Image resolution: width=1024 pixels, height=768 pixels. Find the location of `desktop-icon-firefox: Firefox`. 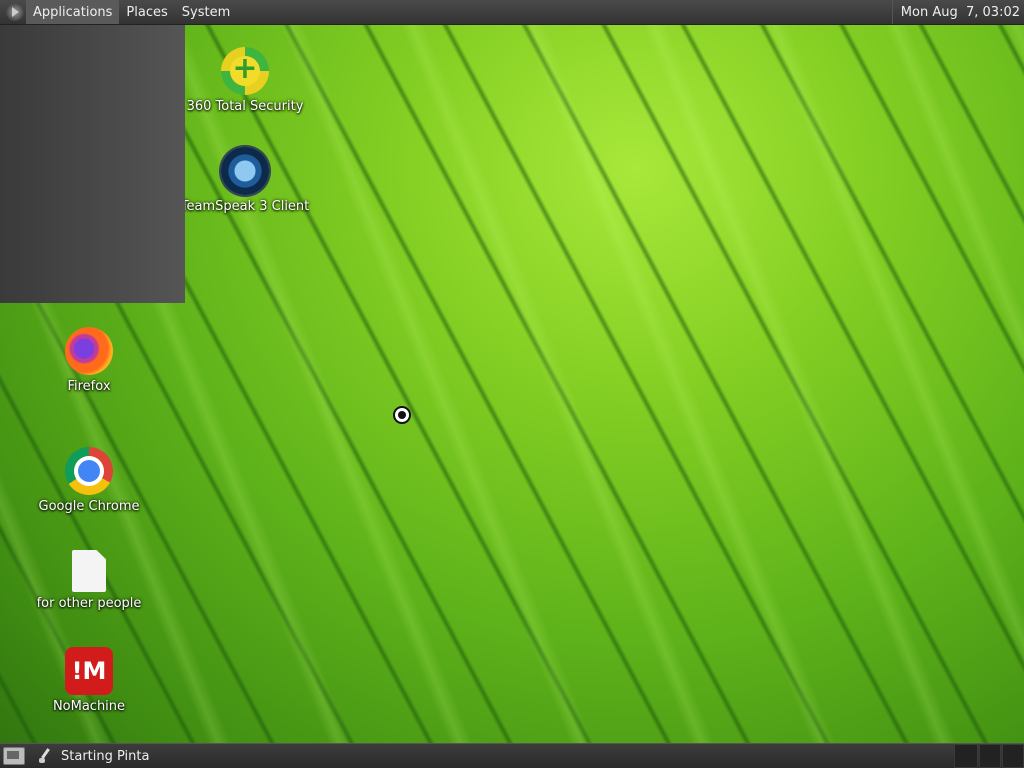

desktop-icon-firefox: Firefox is located at coordinates (89, 360).